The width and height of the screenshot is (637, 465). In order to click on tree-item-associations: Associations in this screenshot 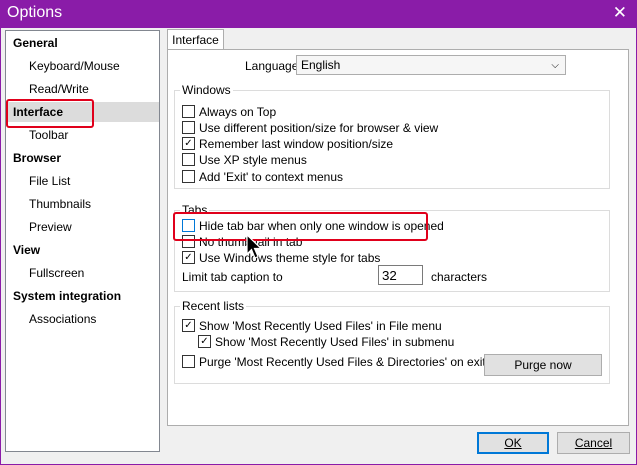, I will do `click(62, 319)`.